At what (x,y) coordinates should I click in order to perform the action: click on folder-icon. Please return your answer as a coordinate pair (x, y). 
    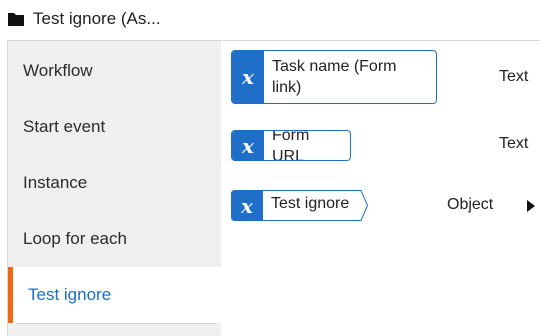
    Looking at the image, I should click on (16, 19).